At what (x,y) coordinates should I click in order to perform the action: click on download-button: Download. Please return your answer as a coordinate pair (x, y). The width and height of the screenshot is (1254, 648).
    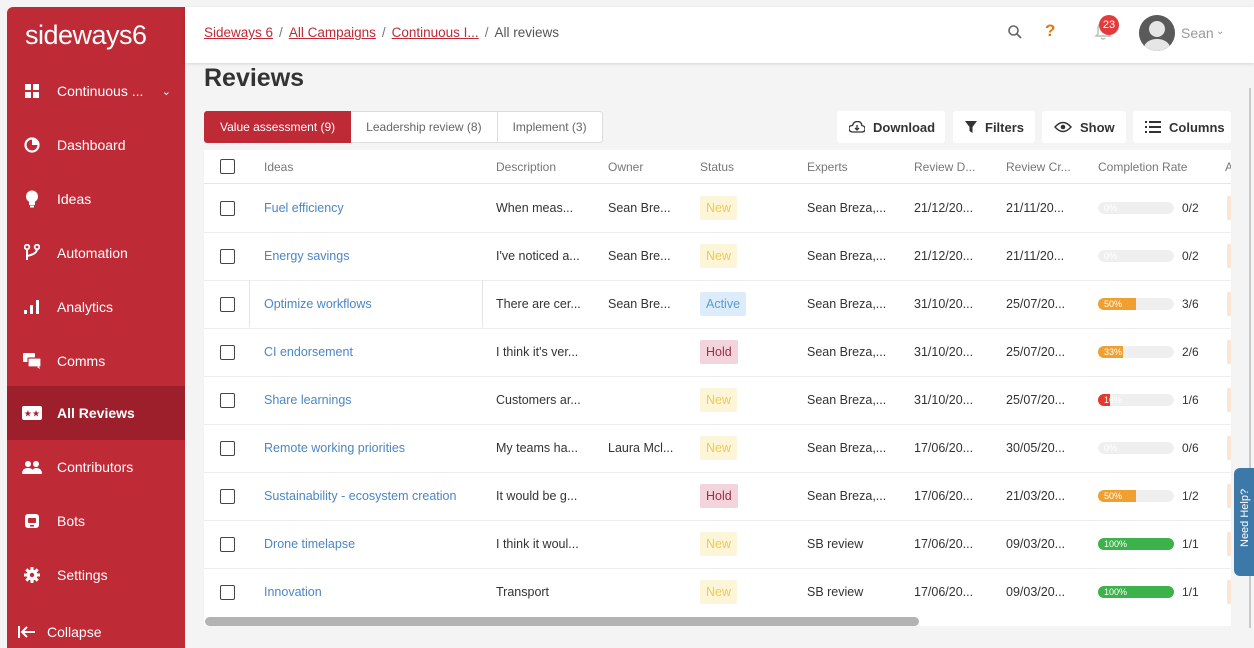
    Looking at the image, I should click on (891, 127).